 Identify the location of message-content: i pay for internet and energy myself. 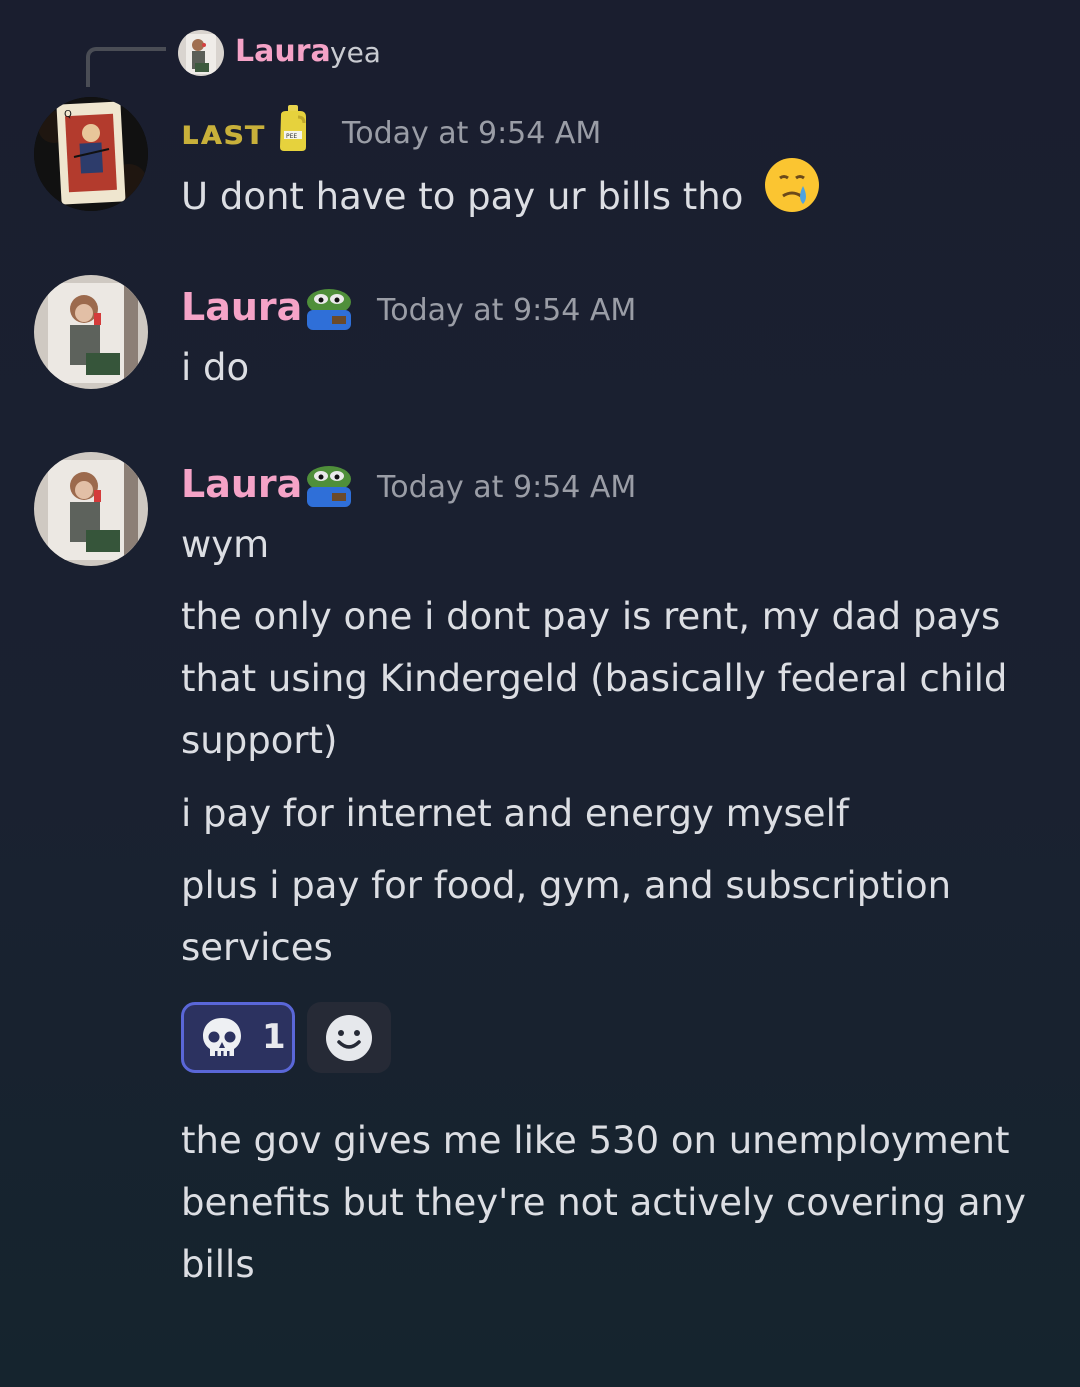
(616, 814).